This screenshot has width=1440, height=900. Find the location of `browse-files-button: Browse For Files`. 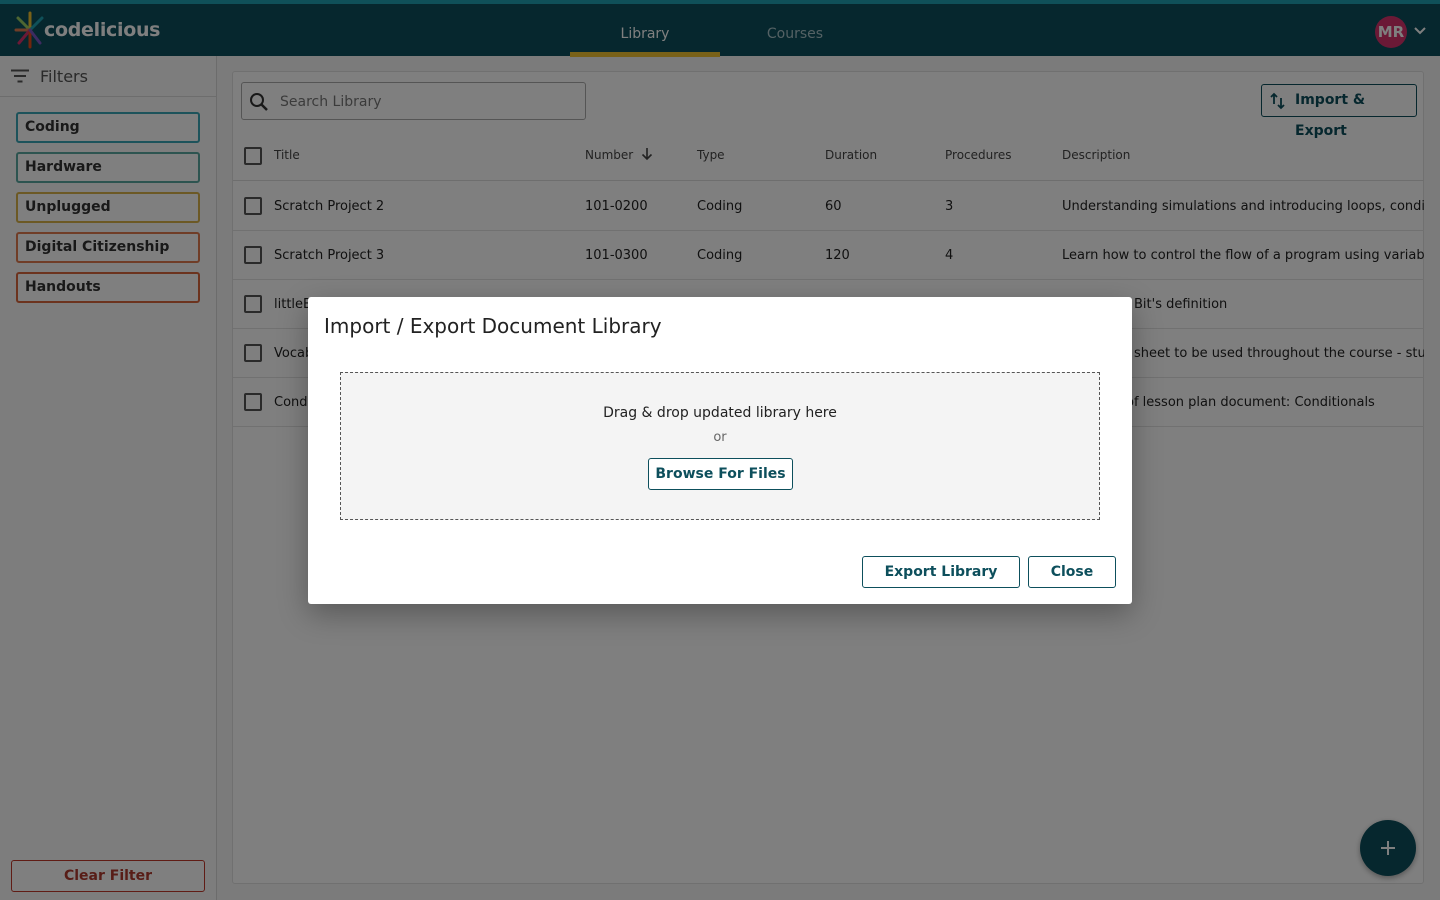

browse-files-button: Browse For Files is located at coordinates (720, 474).